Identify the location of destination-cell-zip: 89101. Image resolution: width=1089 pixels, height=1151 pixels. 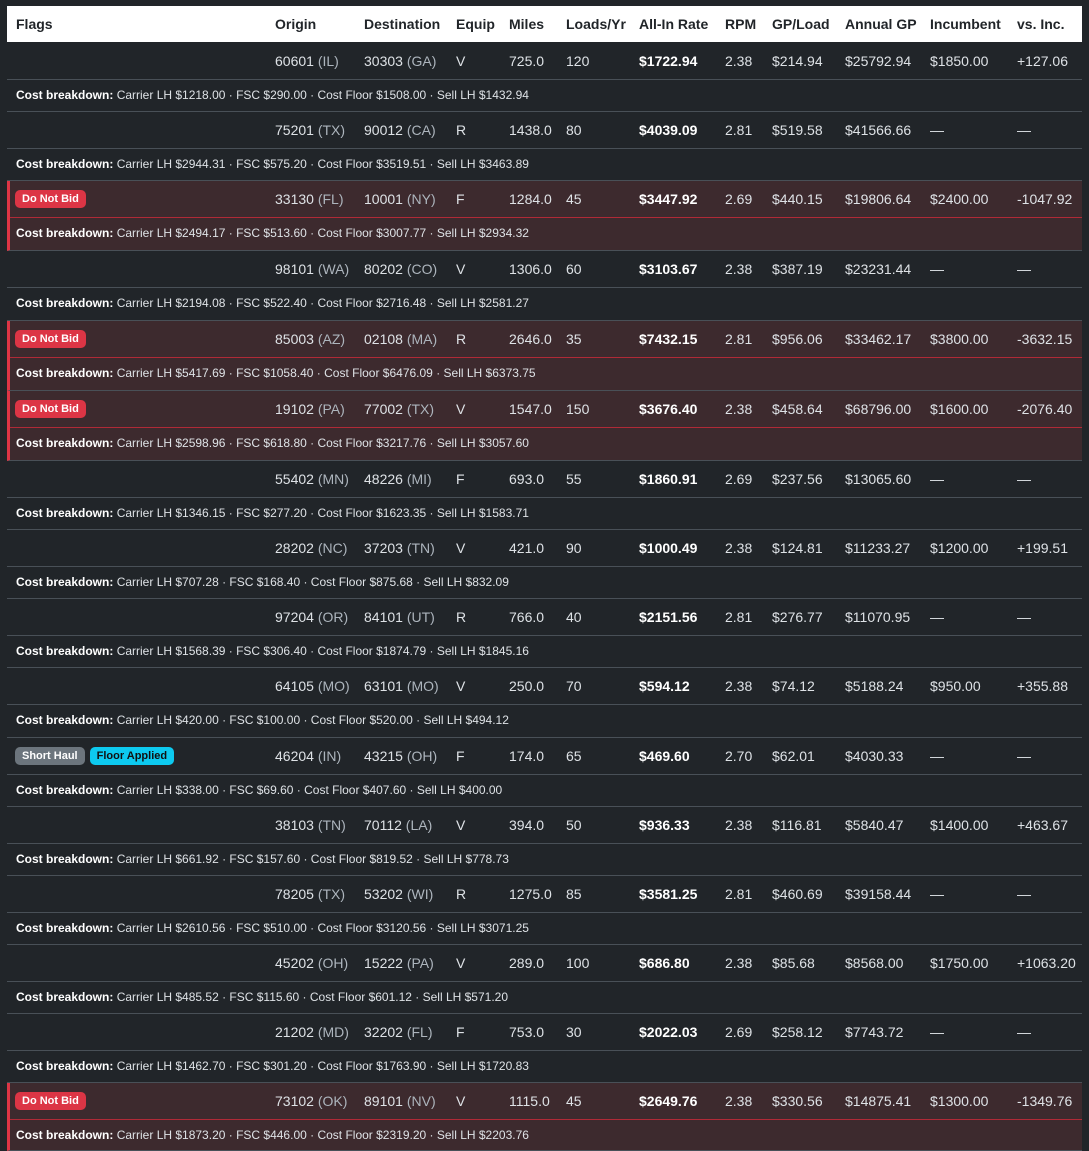
(383, 1101).